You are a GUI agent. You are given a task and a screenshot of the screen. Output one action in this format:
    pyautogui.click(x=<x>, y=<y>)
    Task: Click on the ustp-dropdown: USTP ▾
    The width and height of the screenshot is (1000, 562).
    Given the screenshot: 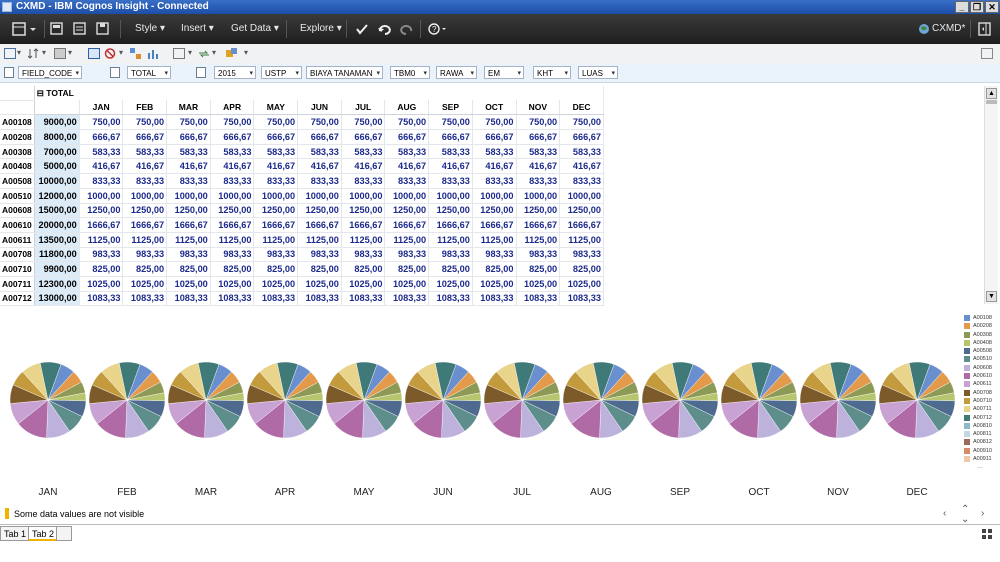 What is the action you would take?
    pyautogui.click(x=281, y=72)
    